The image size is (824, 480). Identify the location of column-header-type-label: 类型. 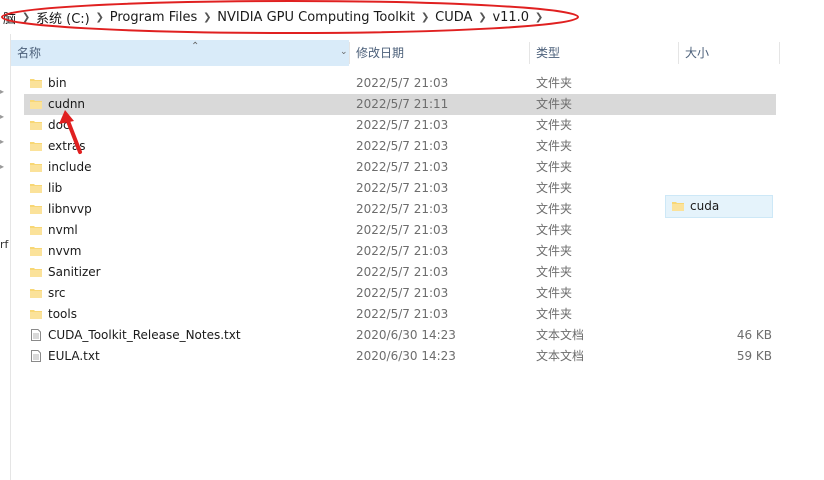
(548, 53).